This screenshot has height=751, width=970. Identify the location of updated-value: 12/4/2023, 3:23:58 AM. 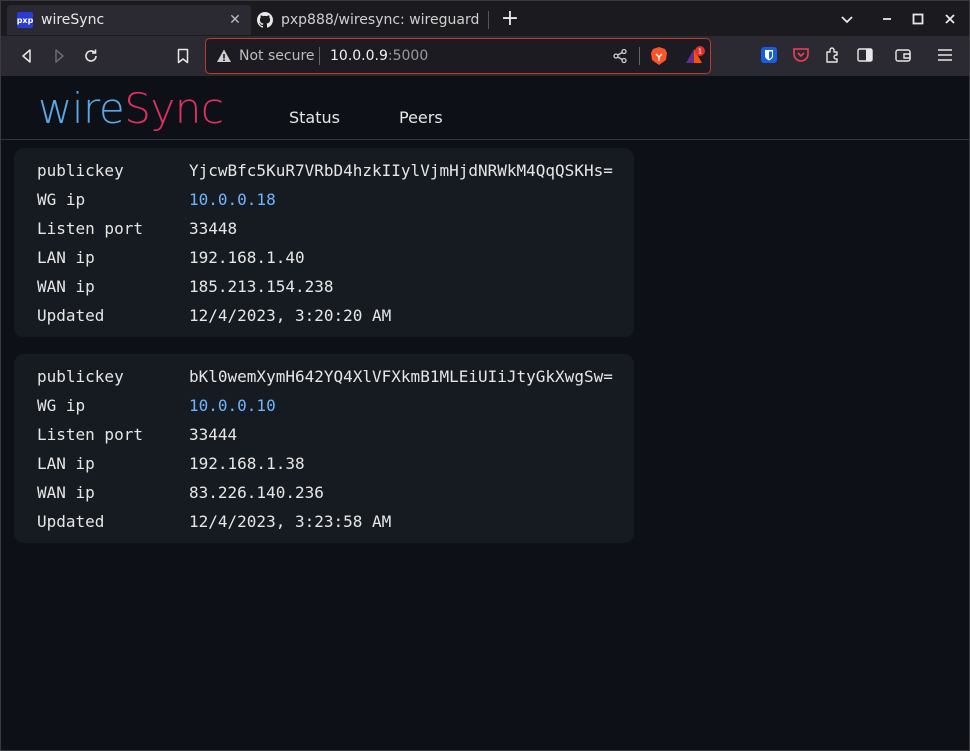
(290, 521).